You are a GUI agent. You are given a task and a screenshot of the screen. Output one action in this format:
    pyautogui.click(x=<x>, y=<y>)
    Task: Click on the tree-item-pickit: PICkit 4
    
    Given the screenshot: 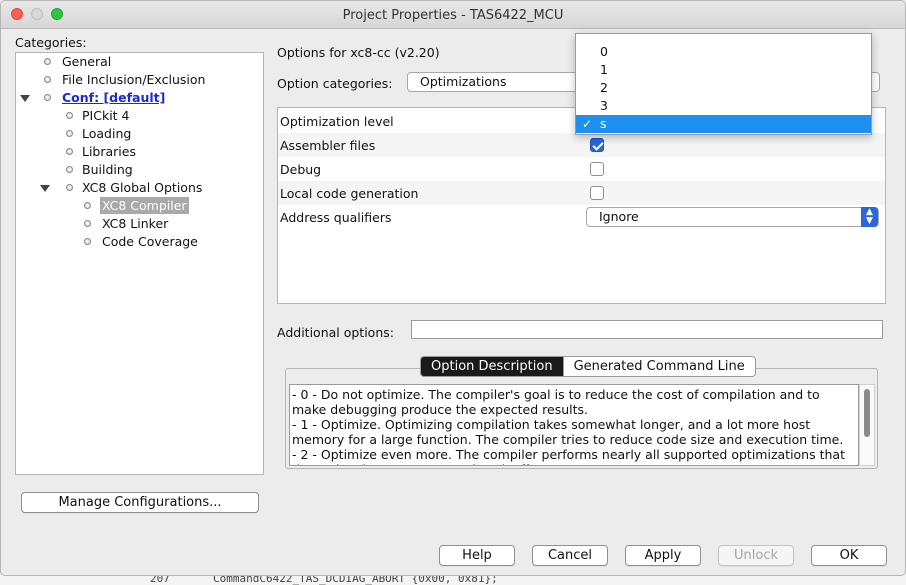 What is the action you would take?
    pyautogui.click(x=106, y=115)
    